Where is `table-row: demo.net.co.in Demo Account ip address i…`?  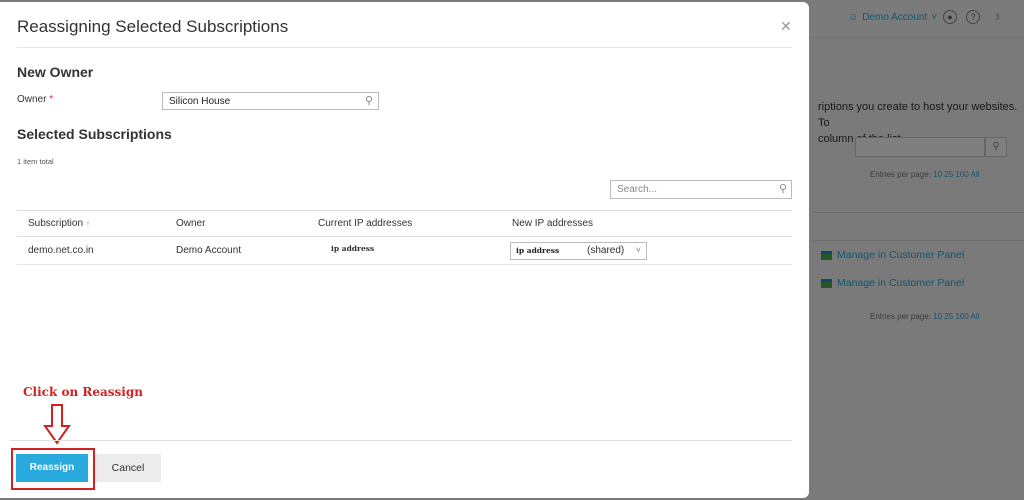
table-row: demo.net.co.in Demo Account ip address i… is located at coordinates (404, 251).